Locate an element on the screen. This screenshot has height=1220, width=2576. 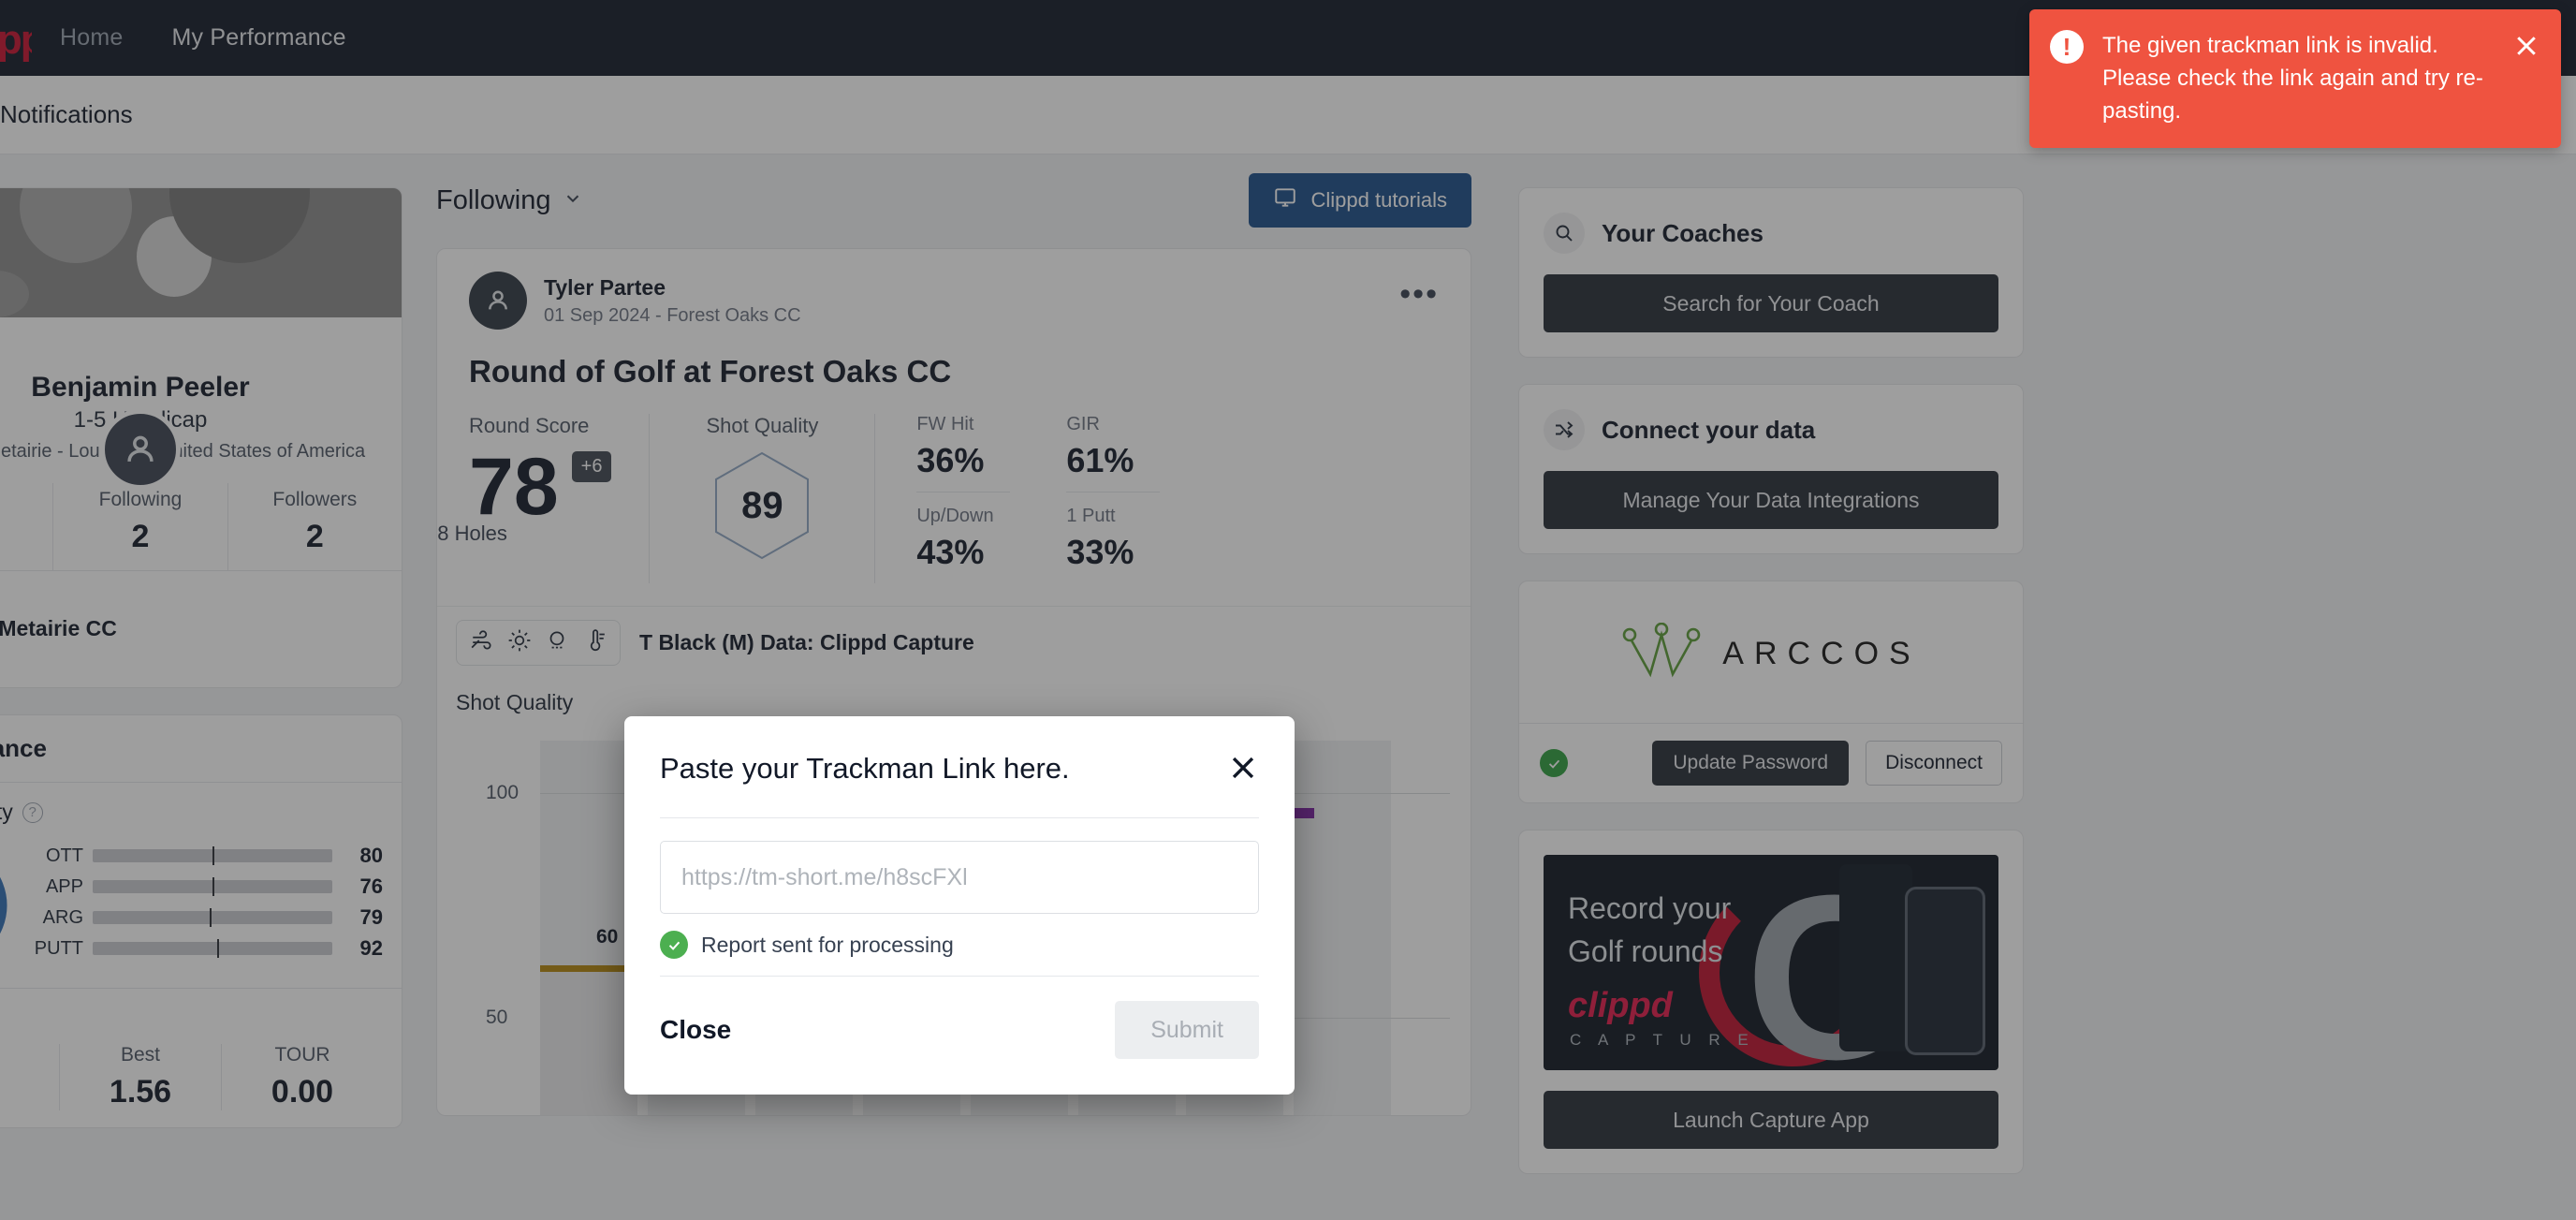
modal-header: Paste your Trackman Link here. is located at coordinates (960, 751).